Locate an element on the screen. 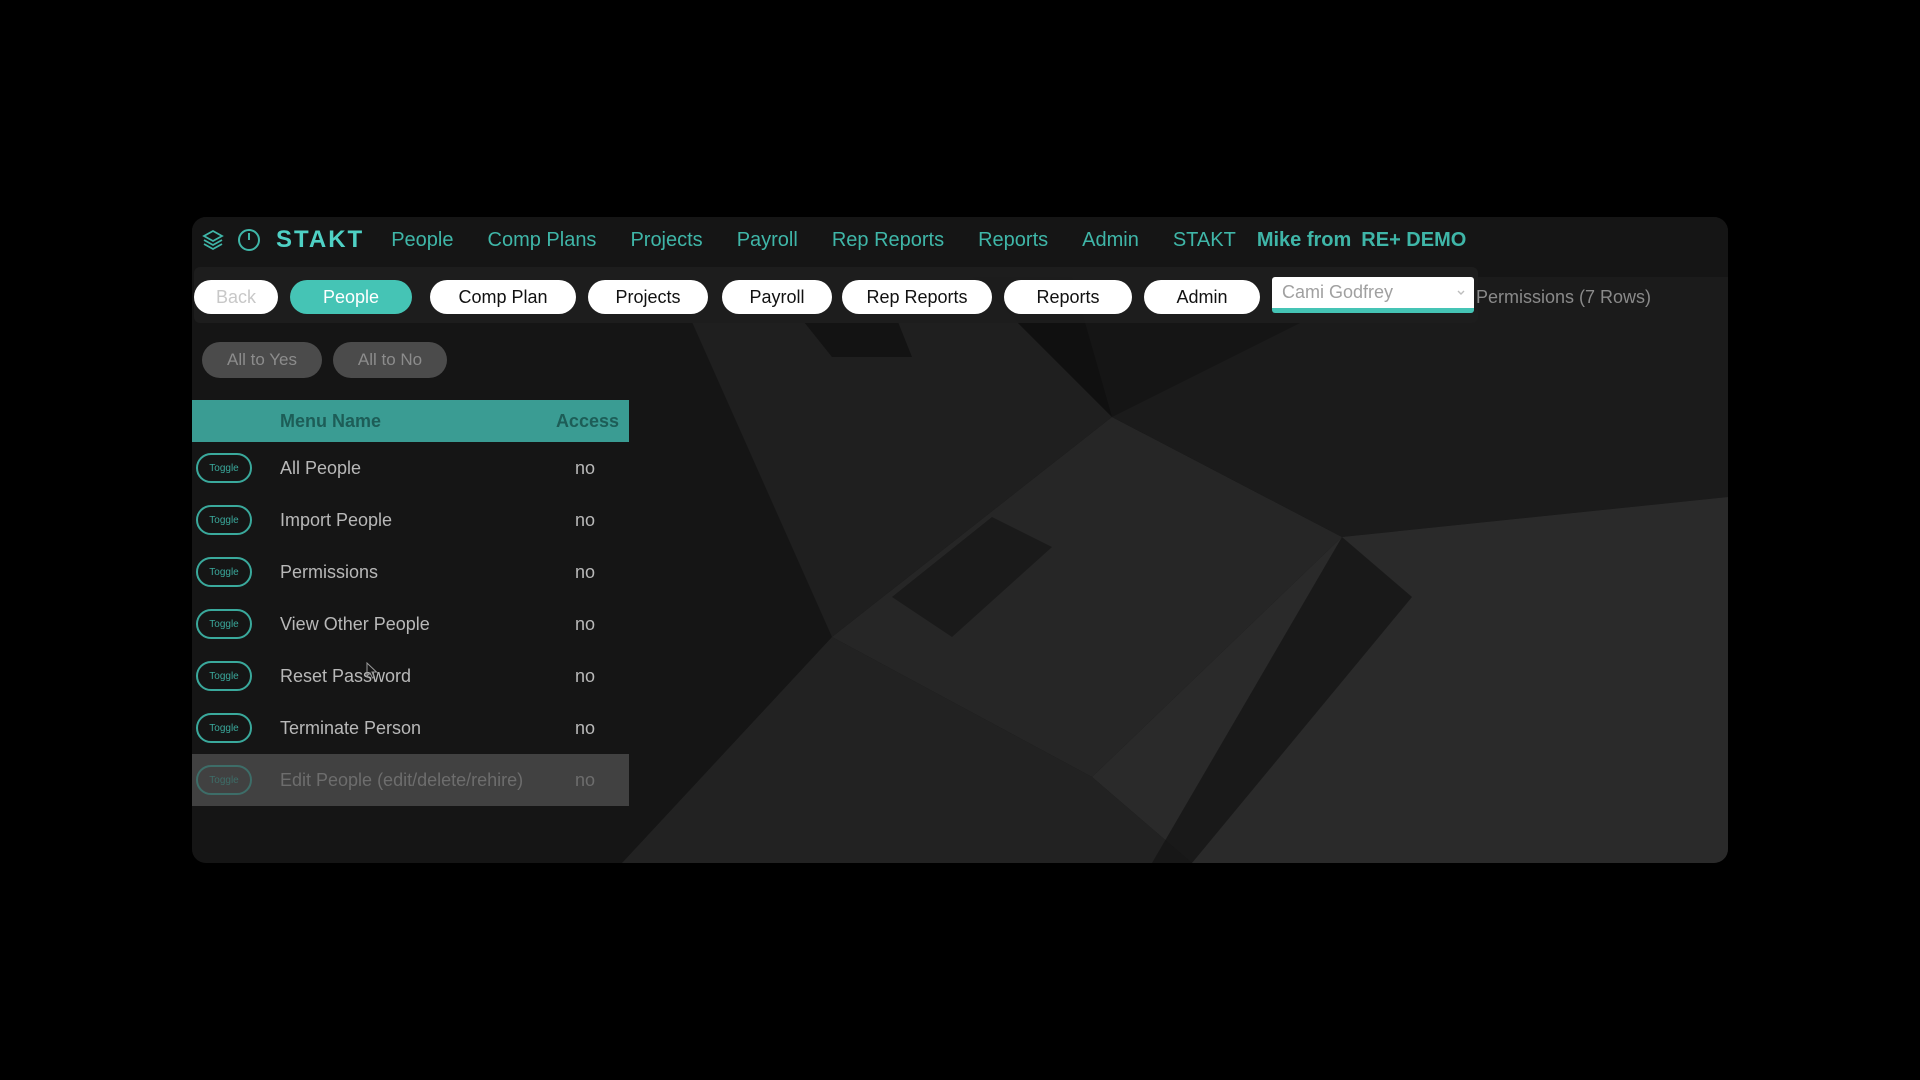  user-org: RE+ DEMO is located at coordinates (1414, 239).